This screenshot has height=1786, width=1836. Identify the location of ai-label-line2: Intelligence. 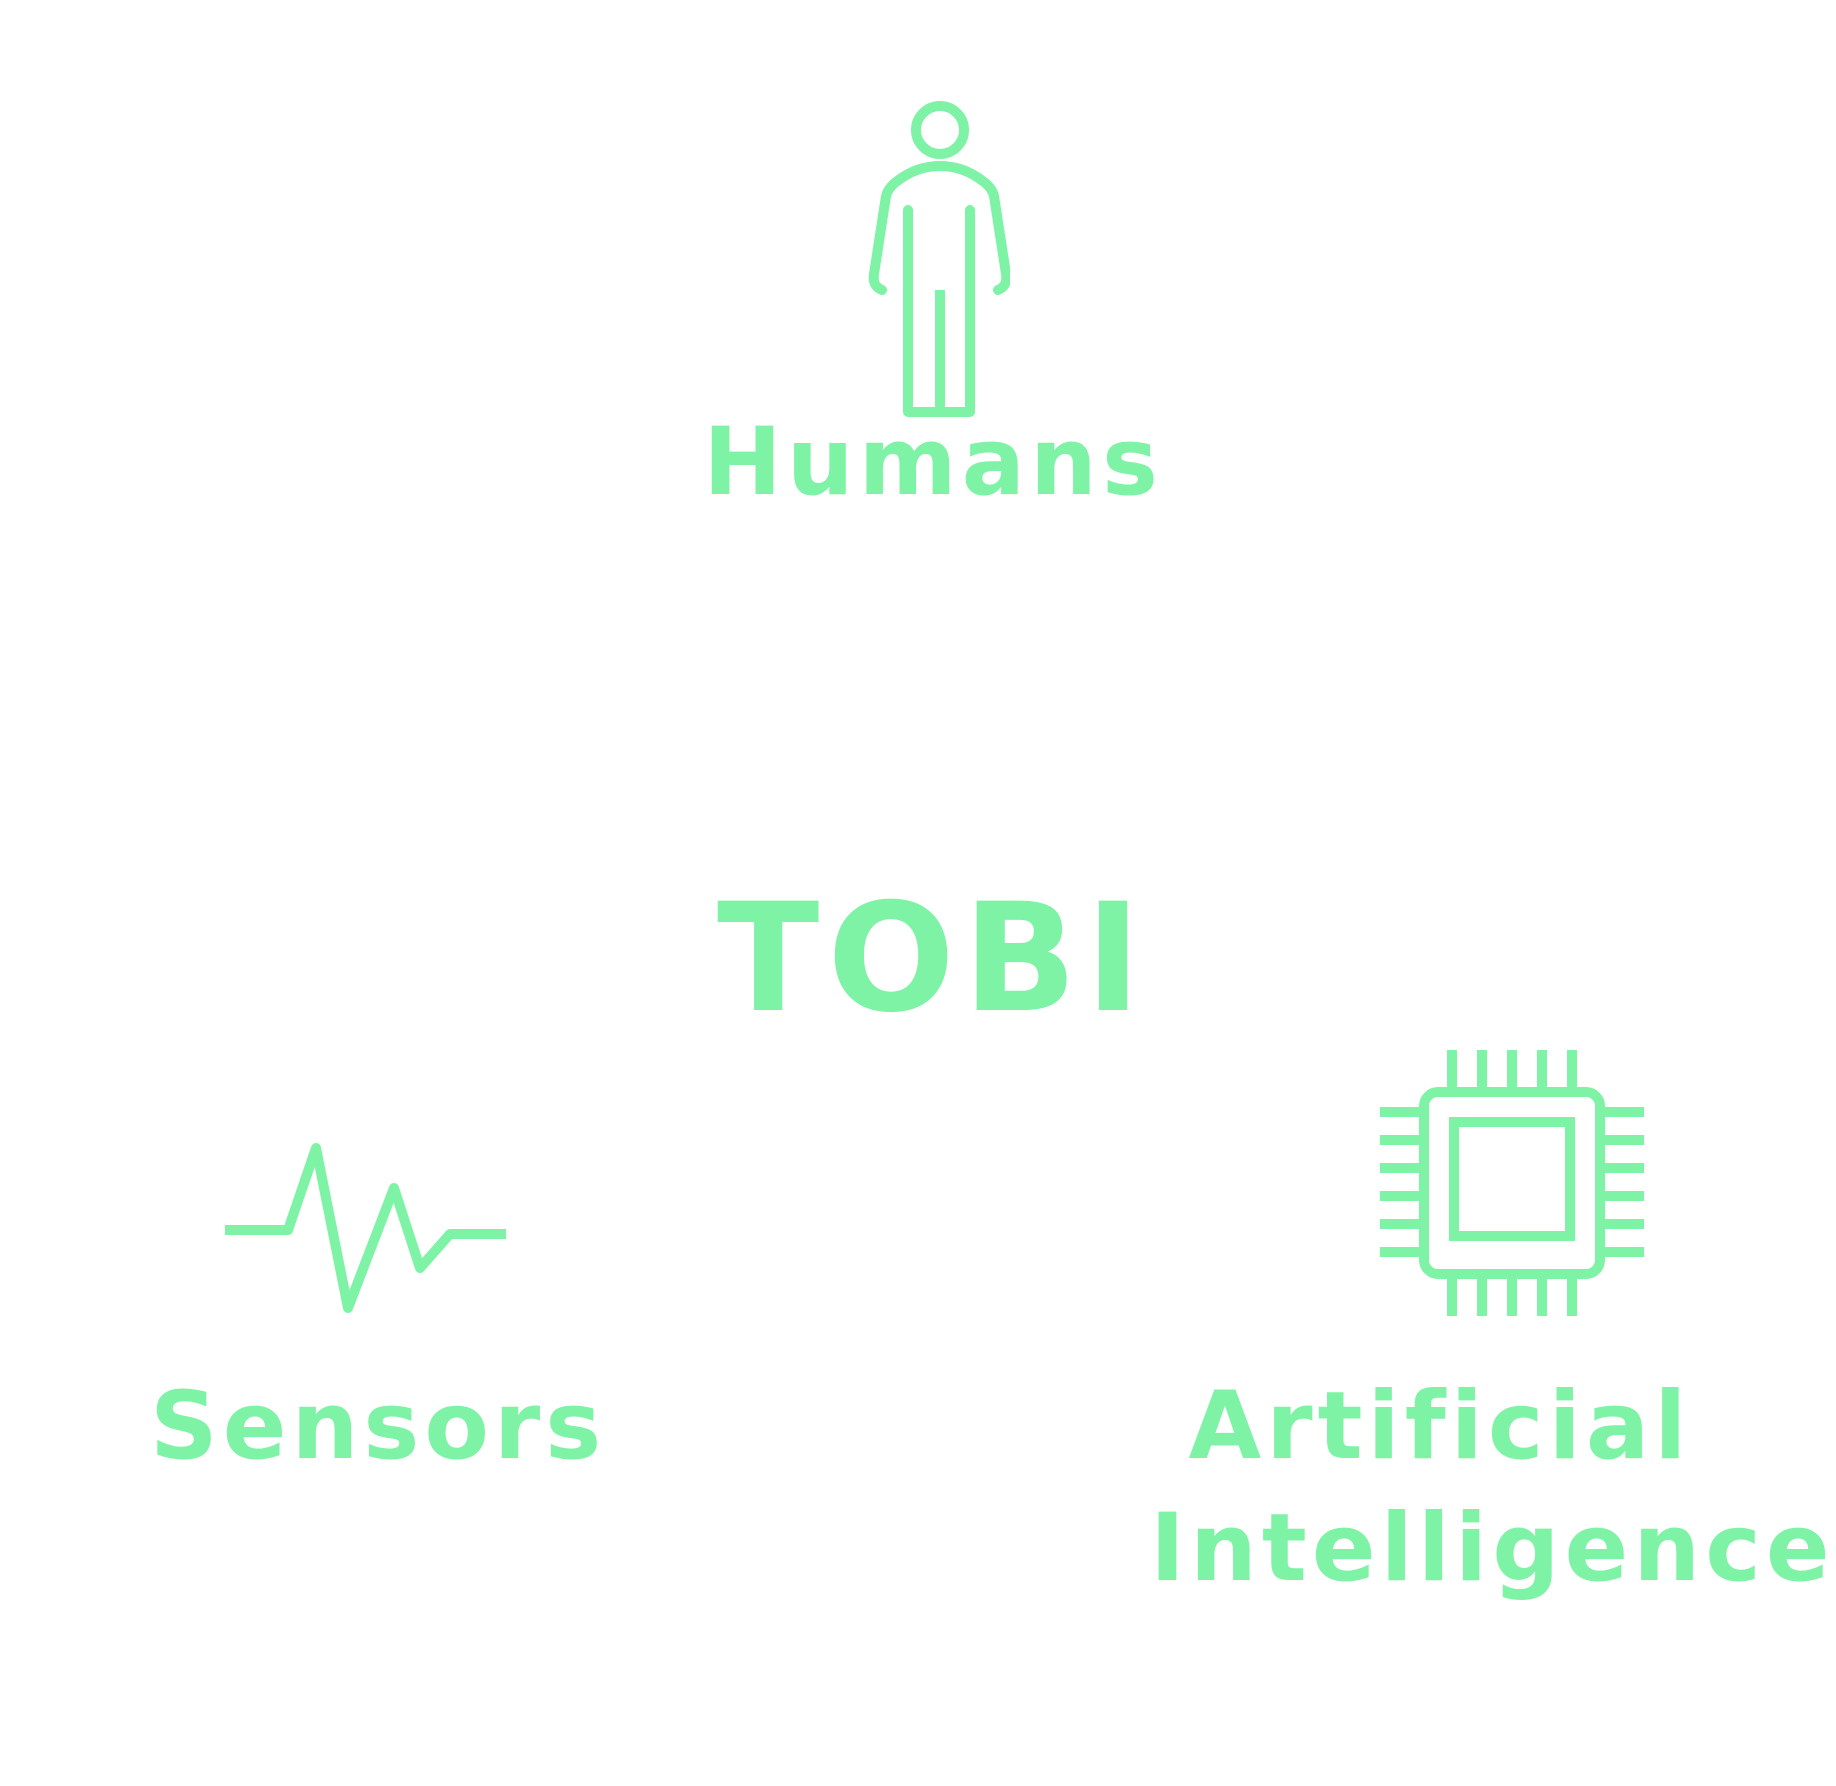
(1492, 1548).